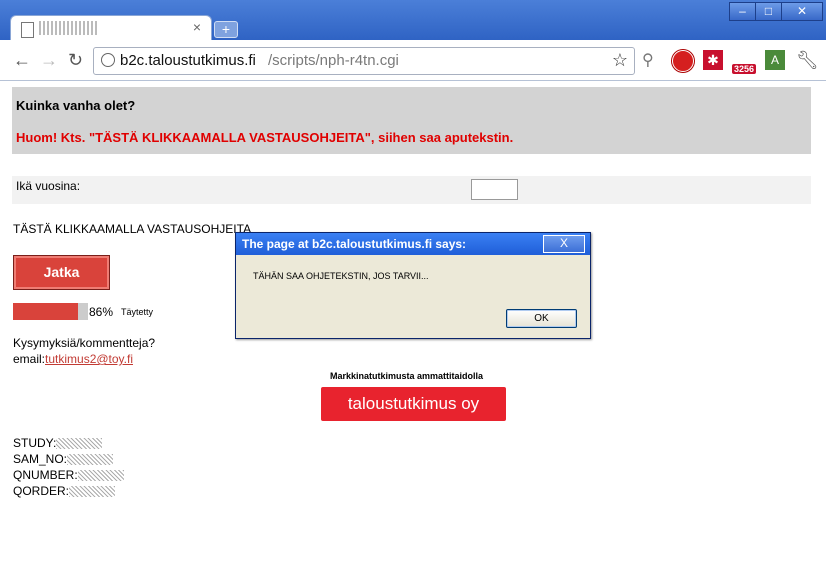  What do you see at coordinates (683, 61) in the screenshot?
I see `adblock-icon` at bounding box center [683, 61].